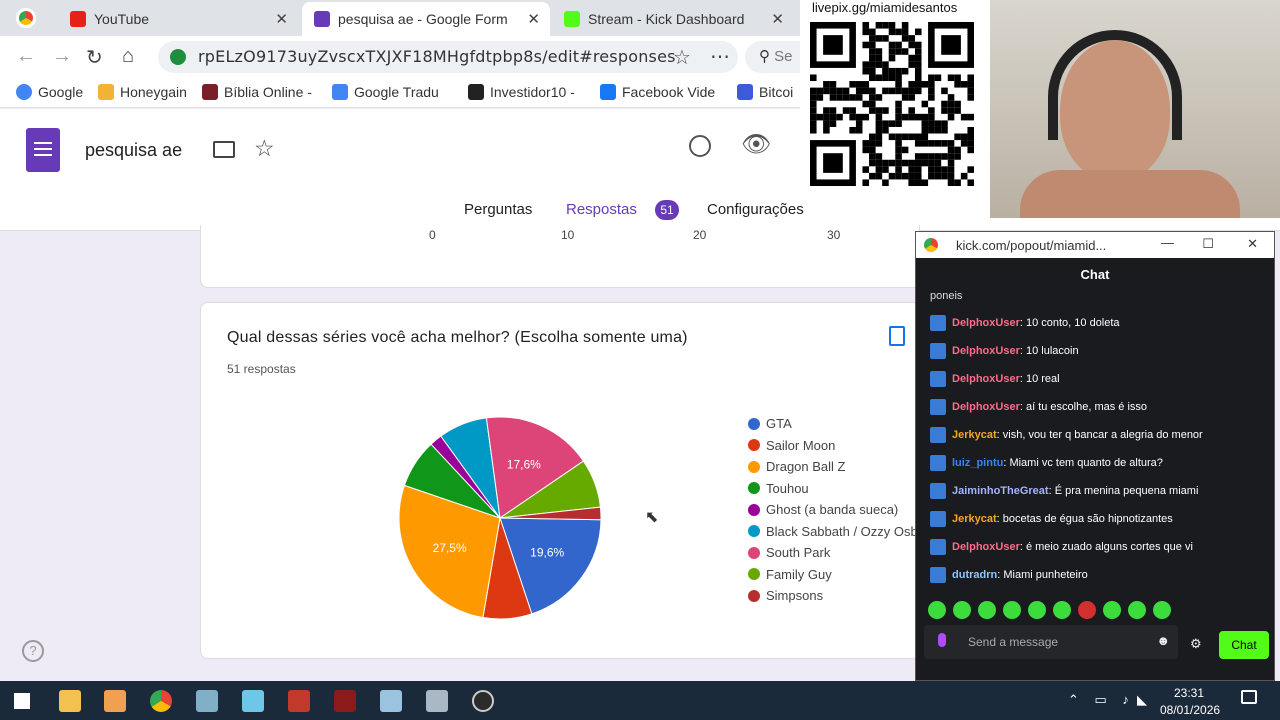  I want to click on preview-eye-icon: 👁, so click(756, 144).